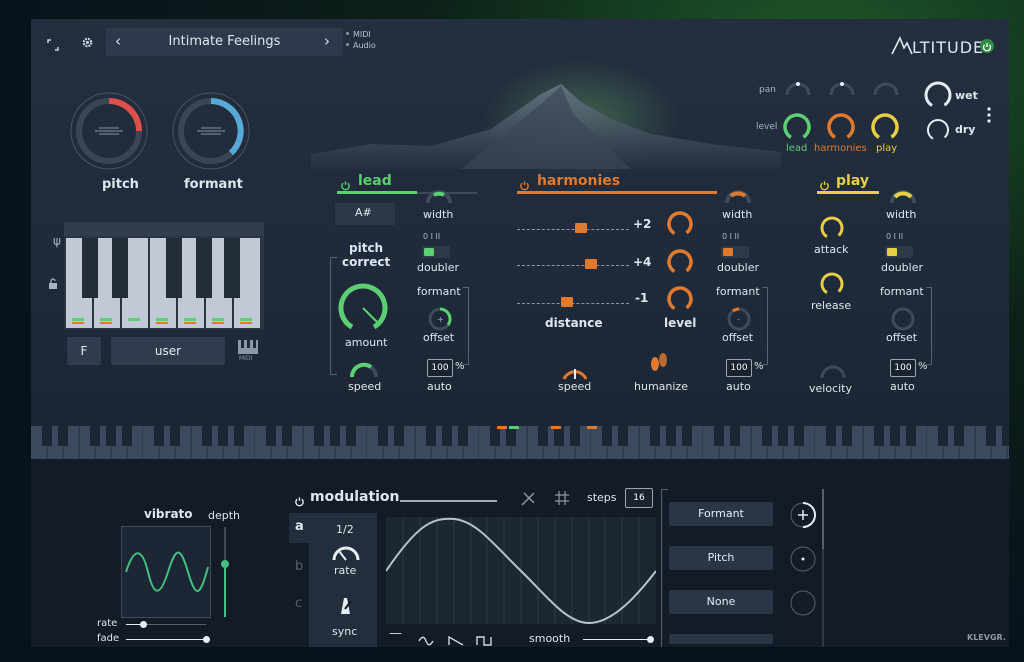 The image size is (1024, 662). Describe the element at coordinates (439, 337) in the screenshot. I see `lead-offset-label: offset` at that location.